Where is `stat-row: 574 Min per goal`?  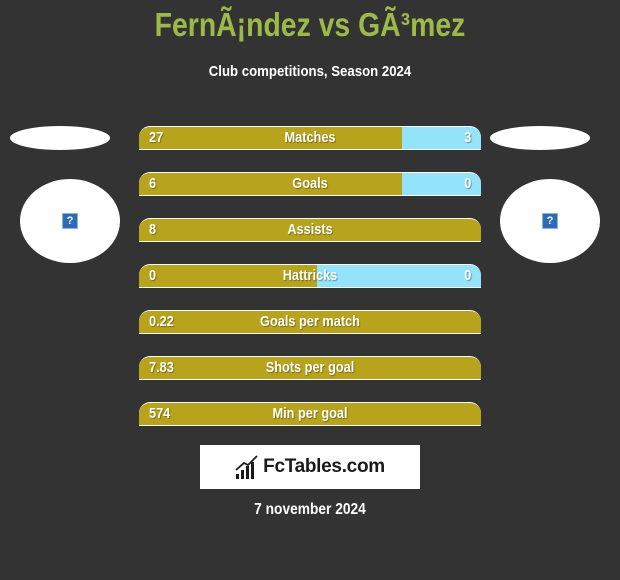
stat-row: 574 Min per goal is located at coordinates (310, 414).